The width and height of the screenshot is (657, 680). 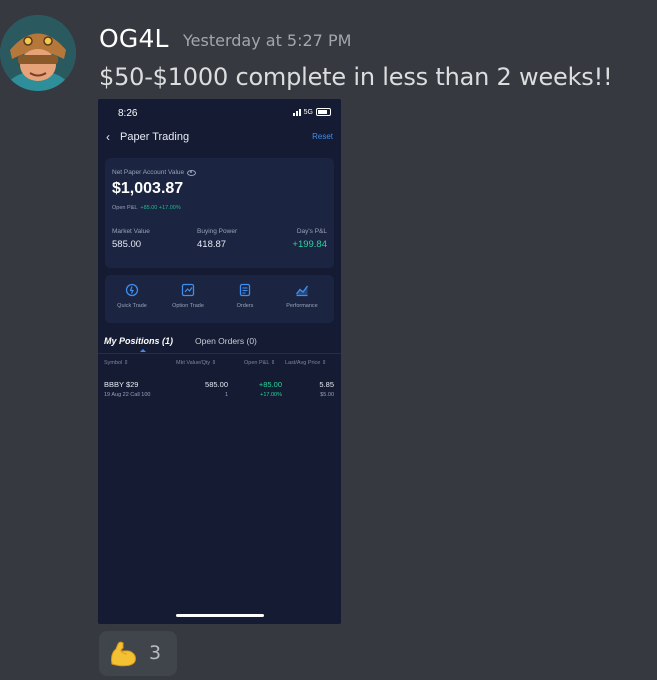 I want to click on performance-label: Performance, so click(x=302, y=306).